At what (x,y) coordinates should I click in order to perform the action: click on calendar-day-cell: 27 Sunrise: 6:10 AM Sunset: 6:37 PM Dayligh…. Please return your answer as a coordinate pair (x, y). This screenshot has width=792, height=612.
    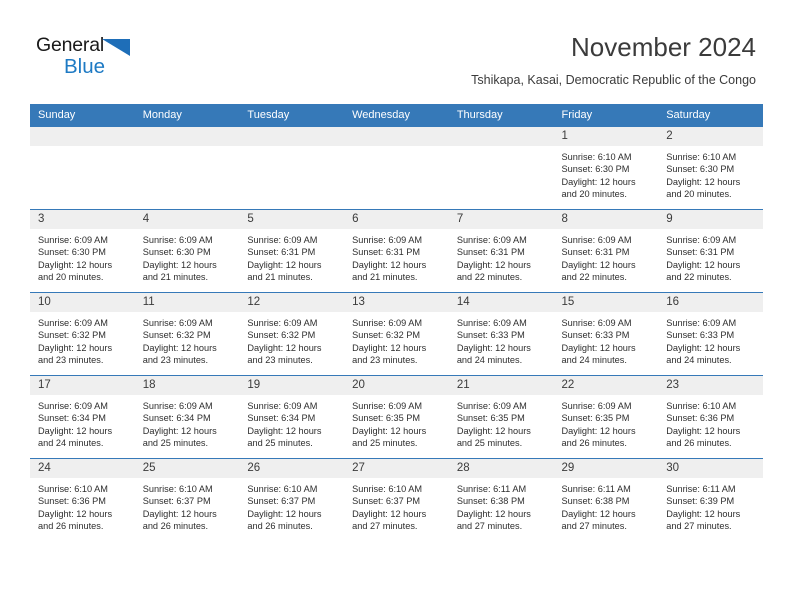
    Looking at the image, I should click on (396, 499).